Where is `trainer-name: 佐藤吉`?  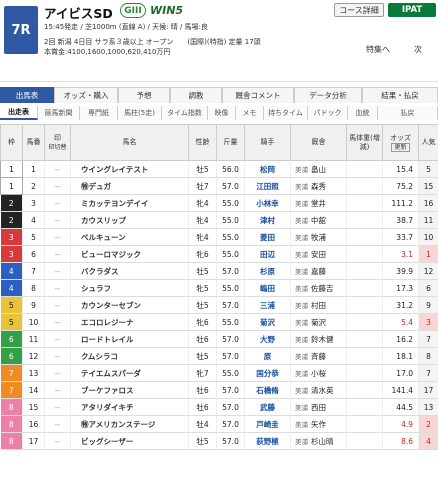 trainer-name: 佐藤吉 is located at coordinates (322, 288).